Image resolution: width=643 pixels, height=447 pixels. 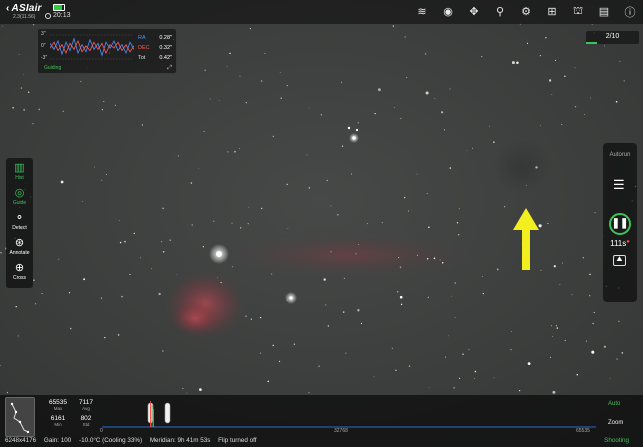 I want to click on auto-stretch-button: Auto, so click(x=614, y=404).